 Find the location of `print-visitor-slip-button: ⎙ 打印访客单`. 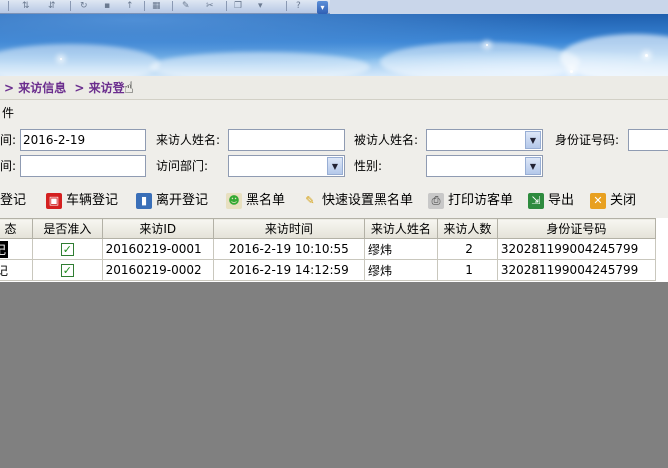

print-visitor-slip-button: ⎙ 打印访客单 is located at coordinates (470, 201).